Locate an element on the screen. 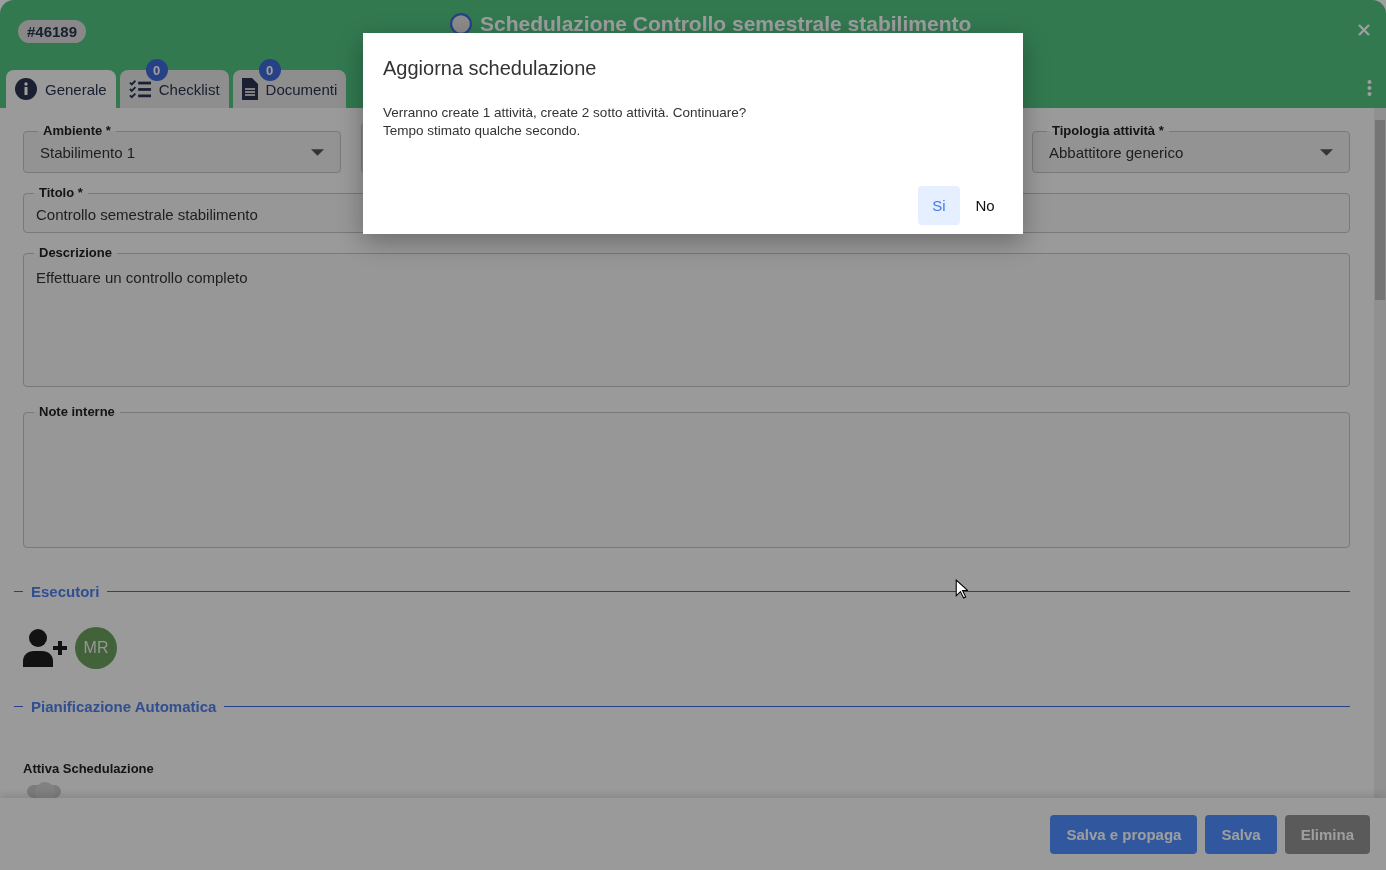  field-value: Abbattitore generico is located at coordinates (1116, 152).